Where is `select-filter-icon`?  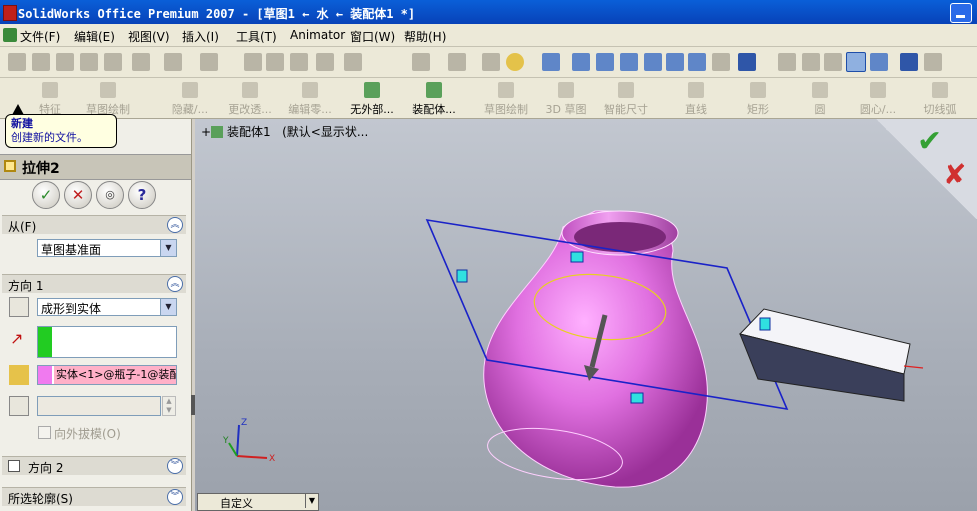 select-filter-icon is located at coordinates (275, 62).